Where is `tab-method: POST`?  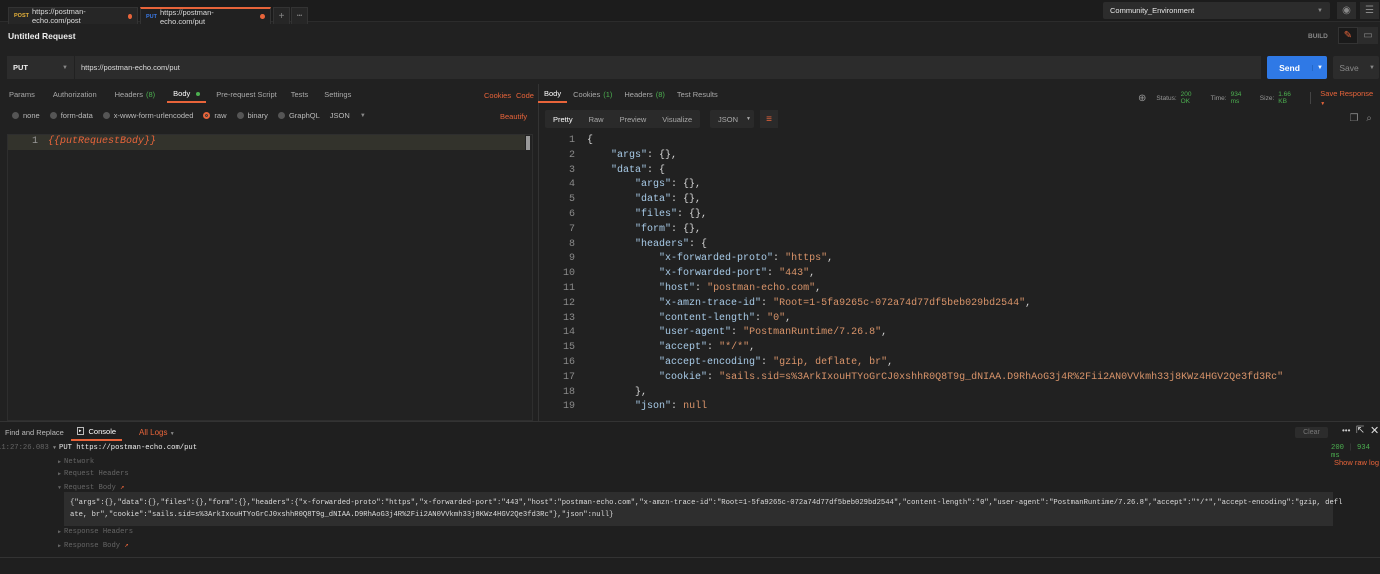
tab-method: POST is located at coordinates (21, 16).